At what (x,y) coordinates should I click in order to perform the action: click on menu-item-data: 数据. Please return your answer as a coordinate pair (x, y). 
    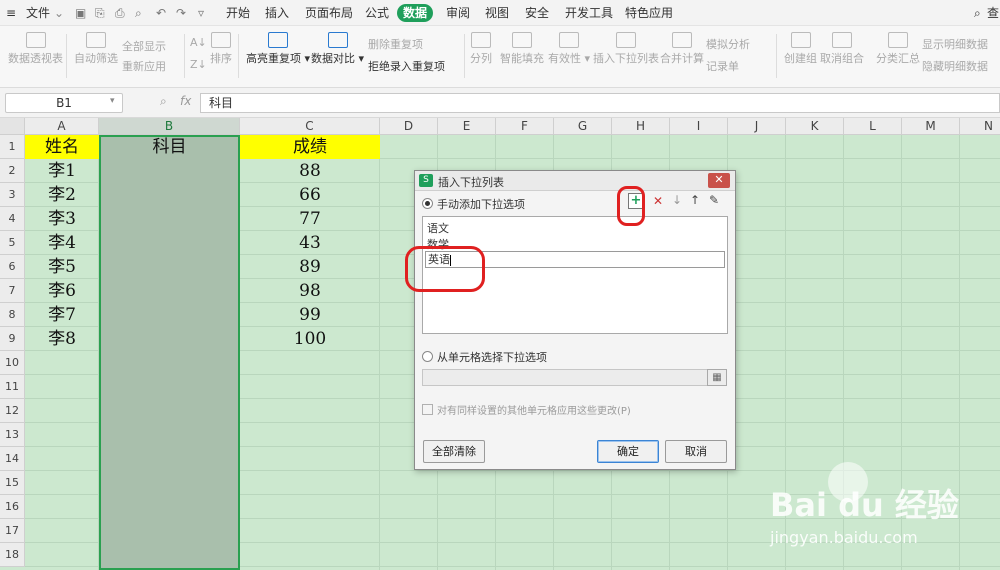
    Looking at the image, I should click on (415, 13).